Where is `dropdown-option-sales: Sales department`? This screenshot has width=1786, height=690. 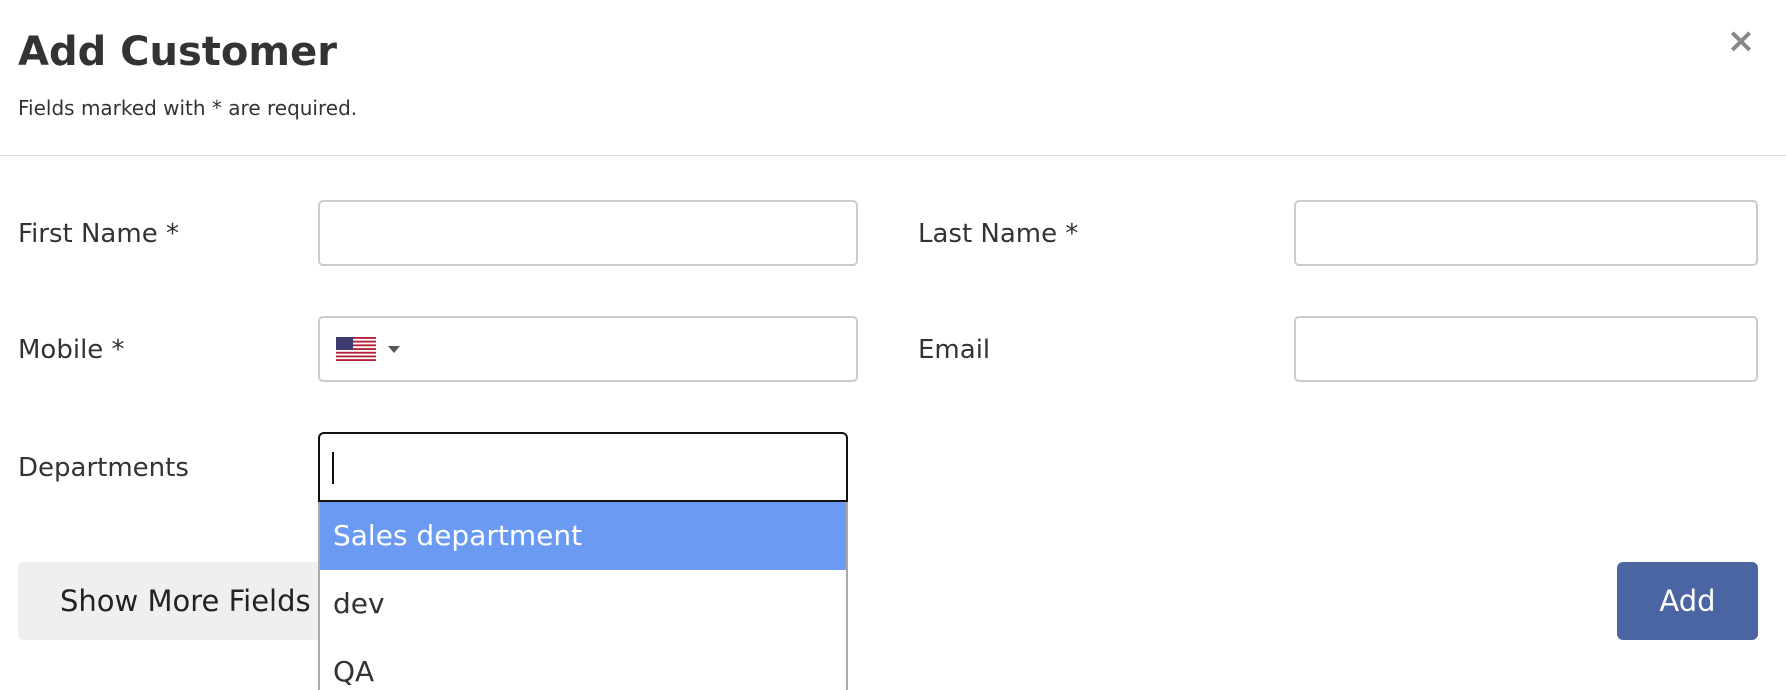 dropdown-option-sales: Sales department is located at coordinates (583, 536).